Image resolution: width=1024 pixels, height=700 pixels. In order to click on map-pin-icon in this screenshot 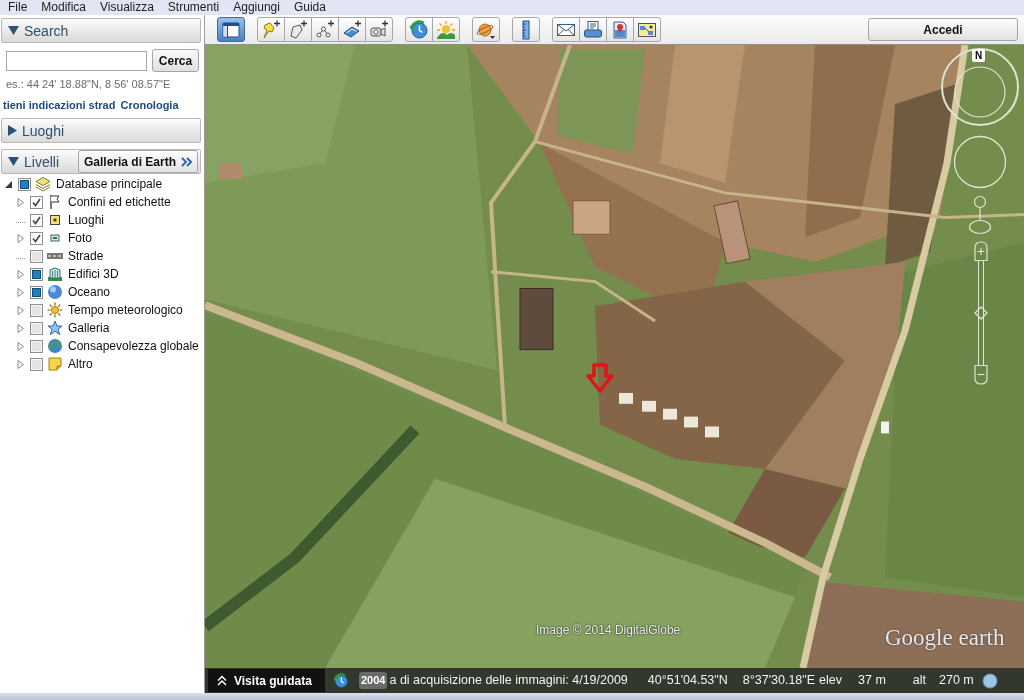, I will do `click(620, 29)`.